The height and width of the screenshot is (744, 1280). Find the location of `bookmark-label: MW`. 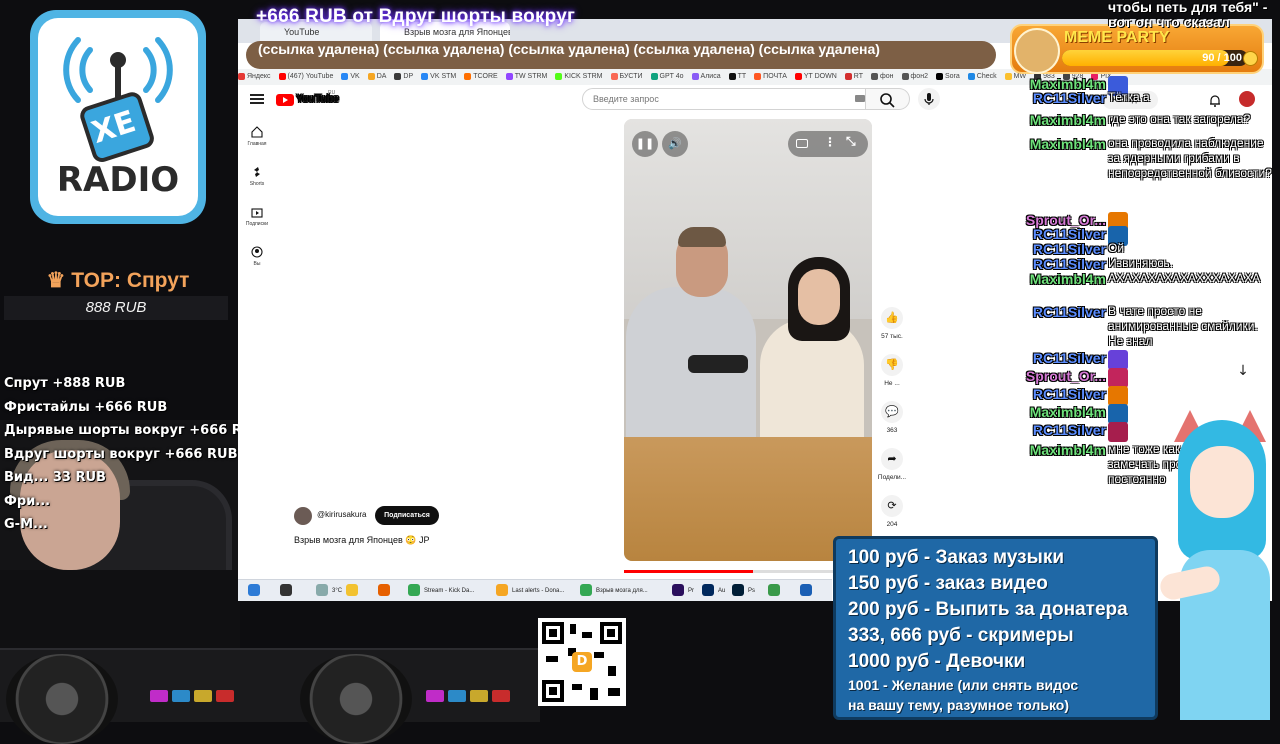

bookmark-label: MW is located at coordinates (1020, 76).